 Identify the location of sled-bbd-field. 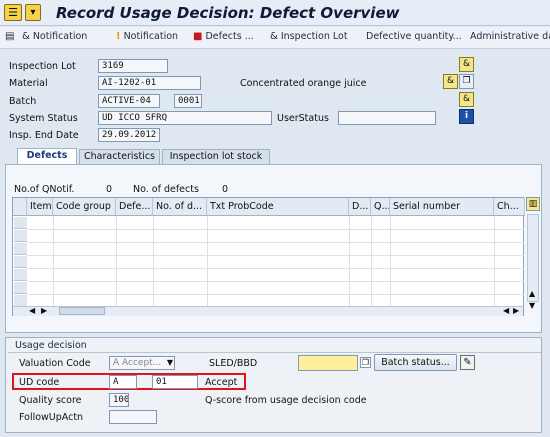
(328, 363).